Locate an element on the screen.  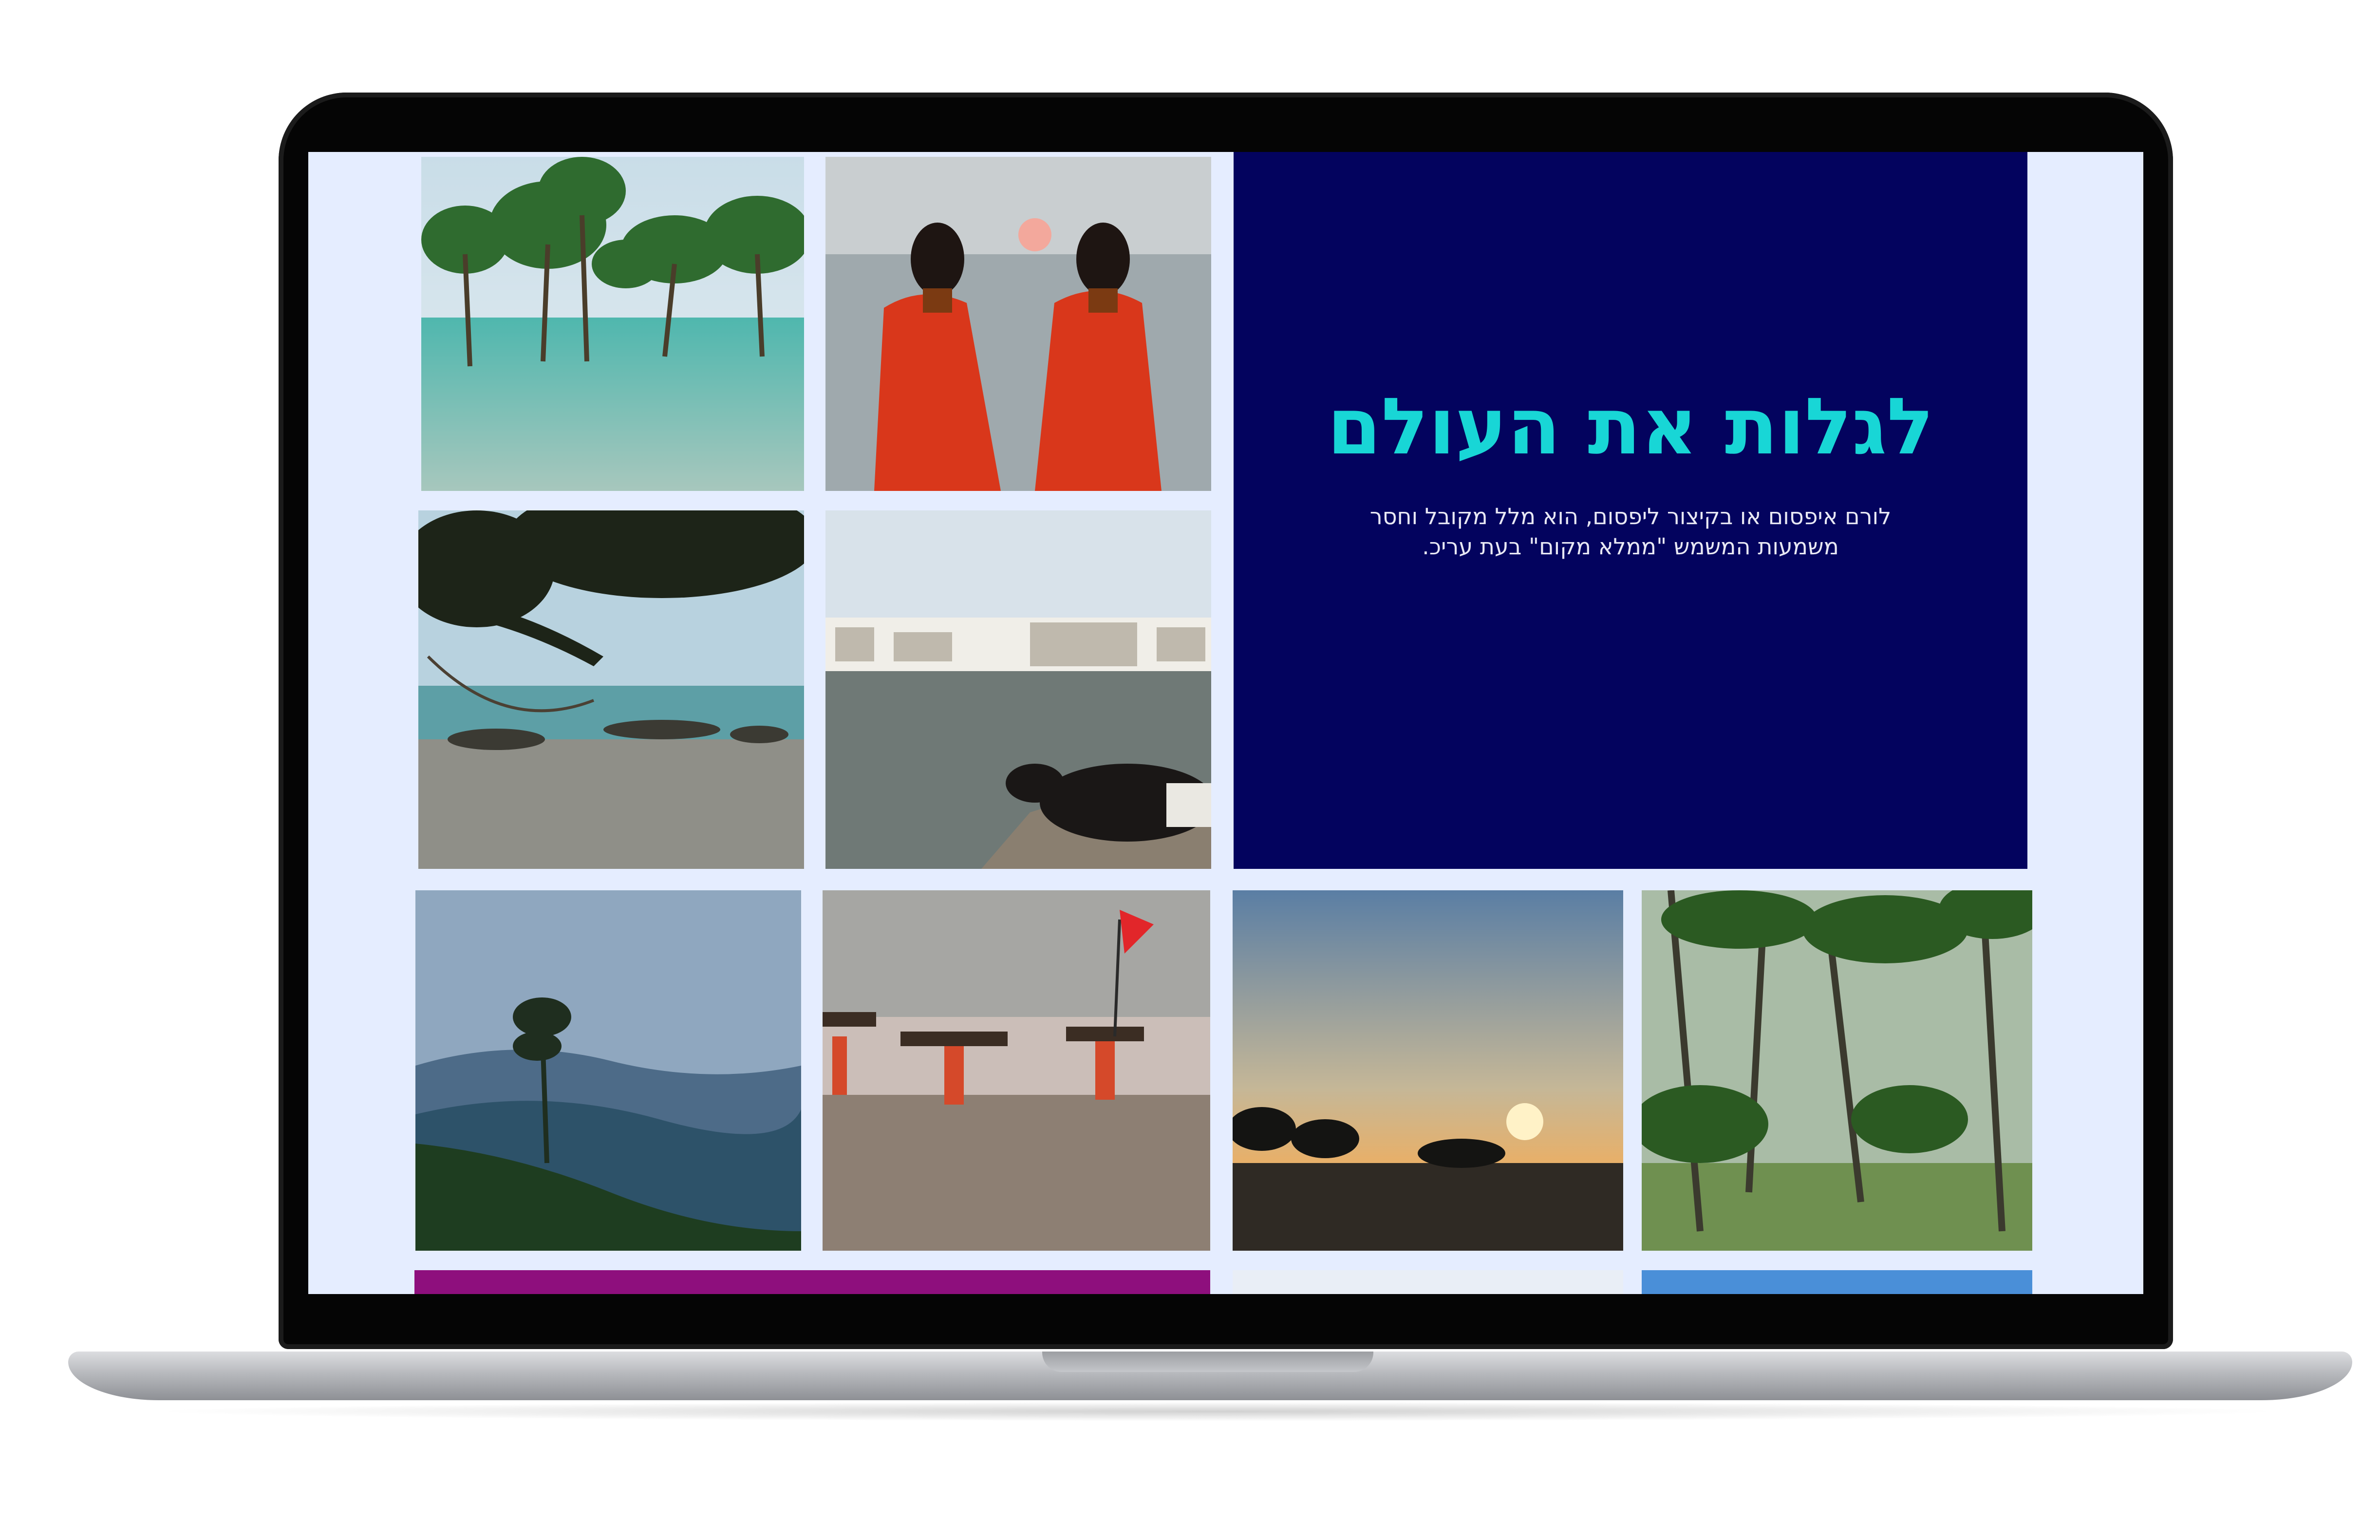
laptop-notch is located at coordinates (1207, 1362).